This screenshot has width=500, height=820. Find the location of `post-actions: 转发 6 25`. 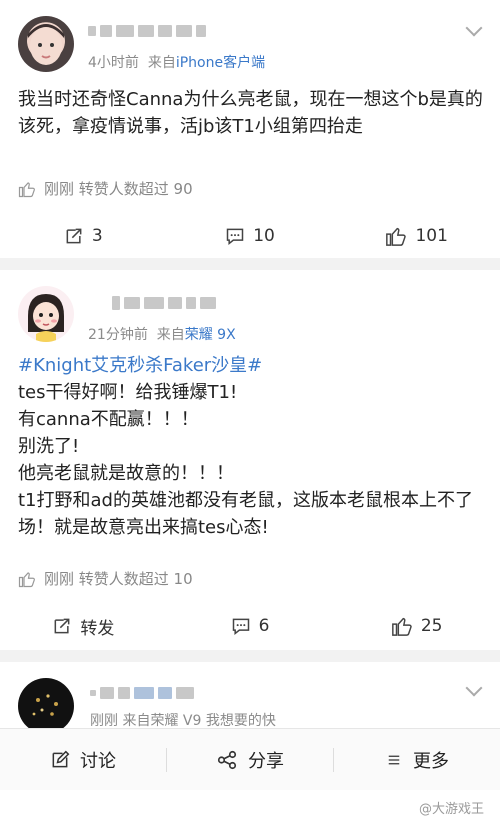

post-actions: 转发 6 25 is located at coordinates (250, 626).